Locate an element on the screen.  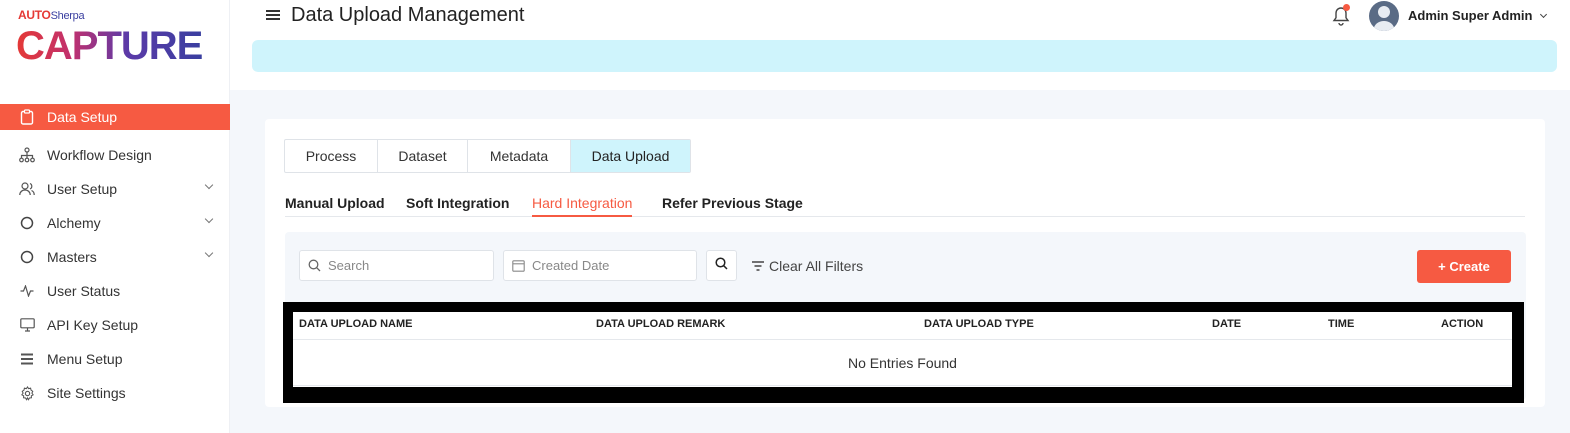
calendar-icon is located at coordinates (519, 266).